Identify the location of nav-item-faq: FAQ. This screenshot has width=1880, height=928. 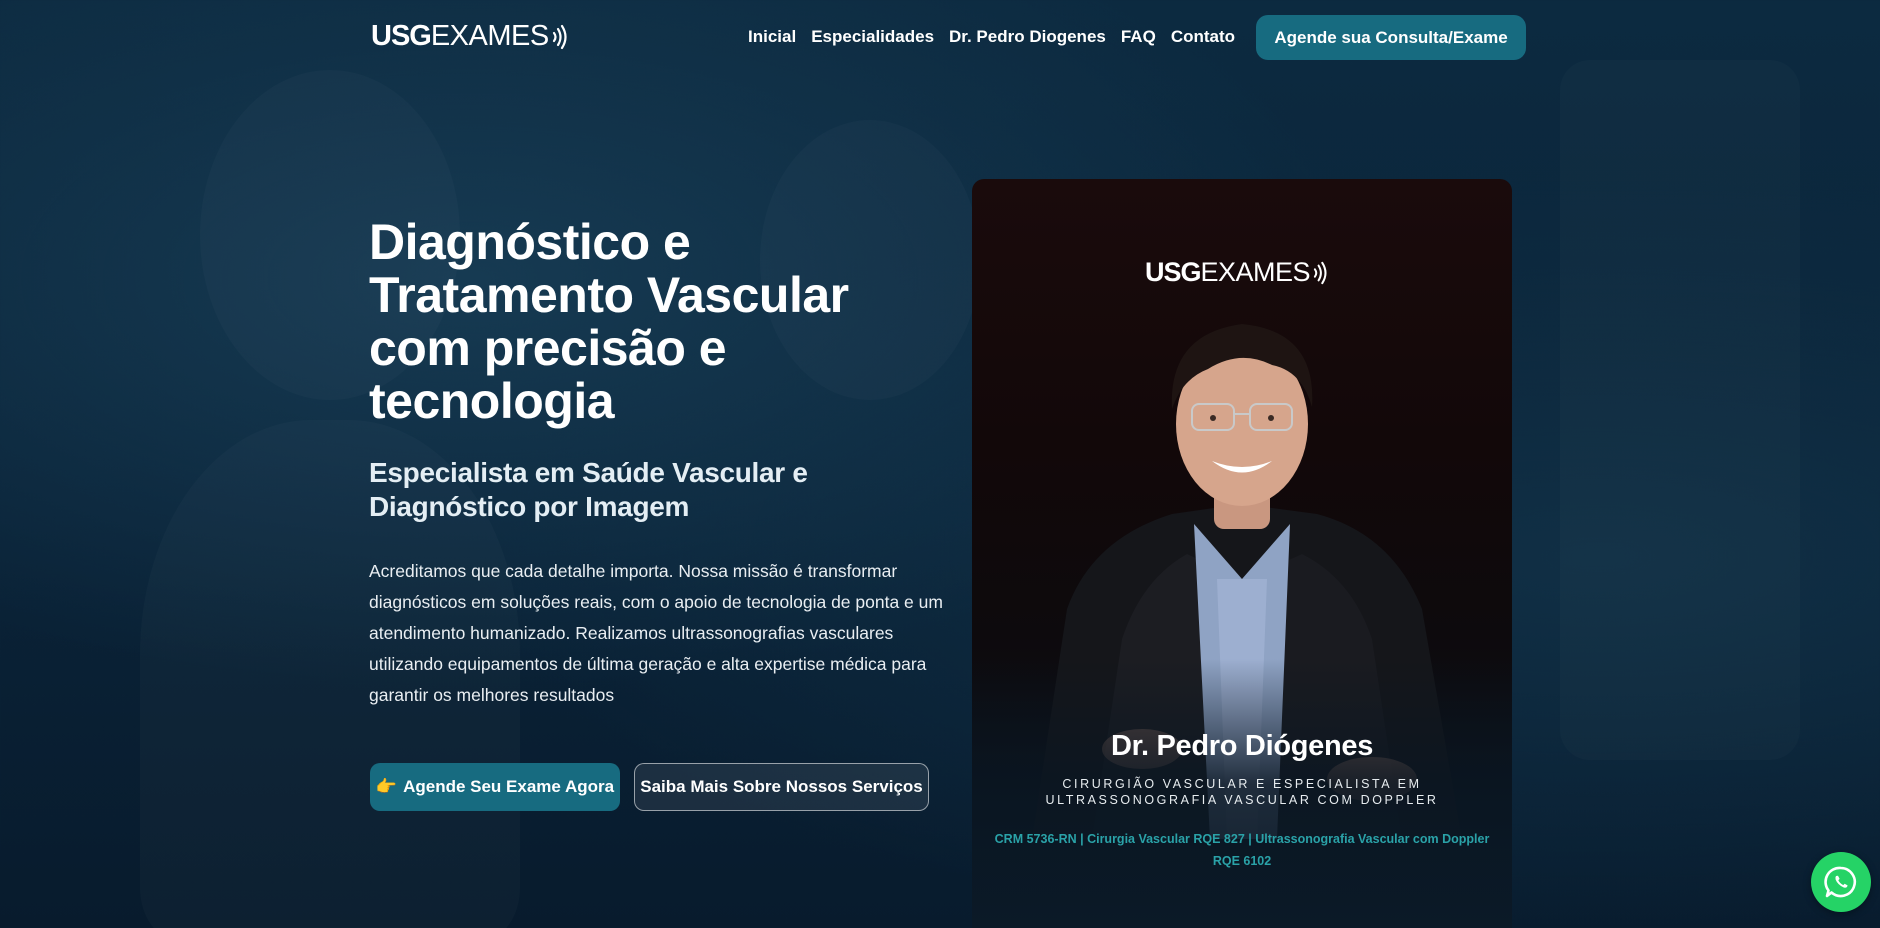
(1138, 37).